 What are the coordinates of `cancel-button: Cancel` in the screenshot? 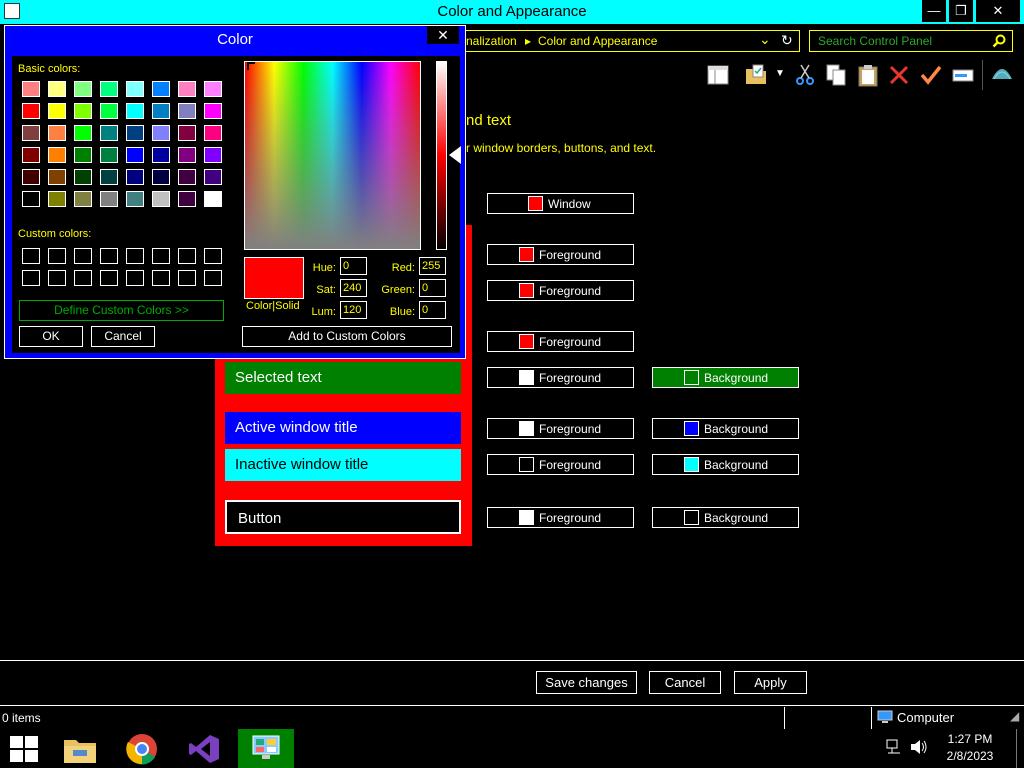 It's located at (685, 682).